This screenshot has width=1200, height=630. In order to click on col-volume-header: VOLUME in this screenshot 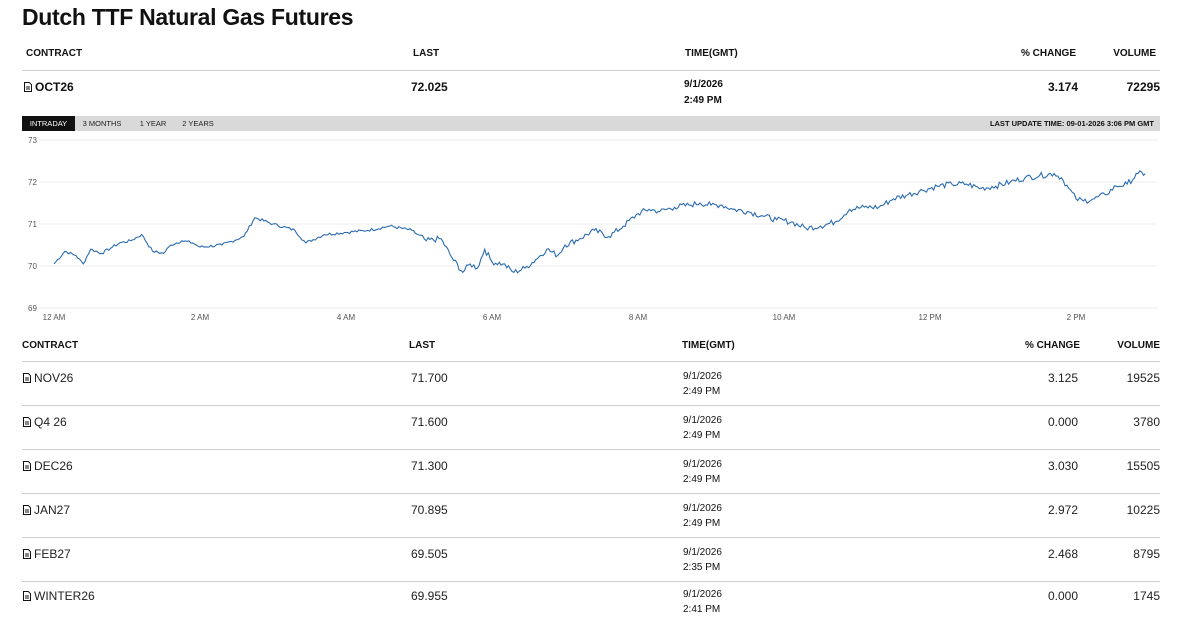, I will do `click(1134, 53)`.